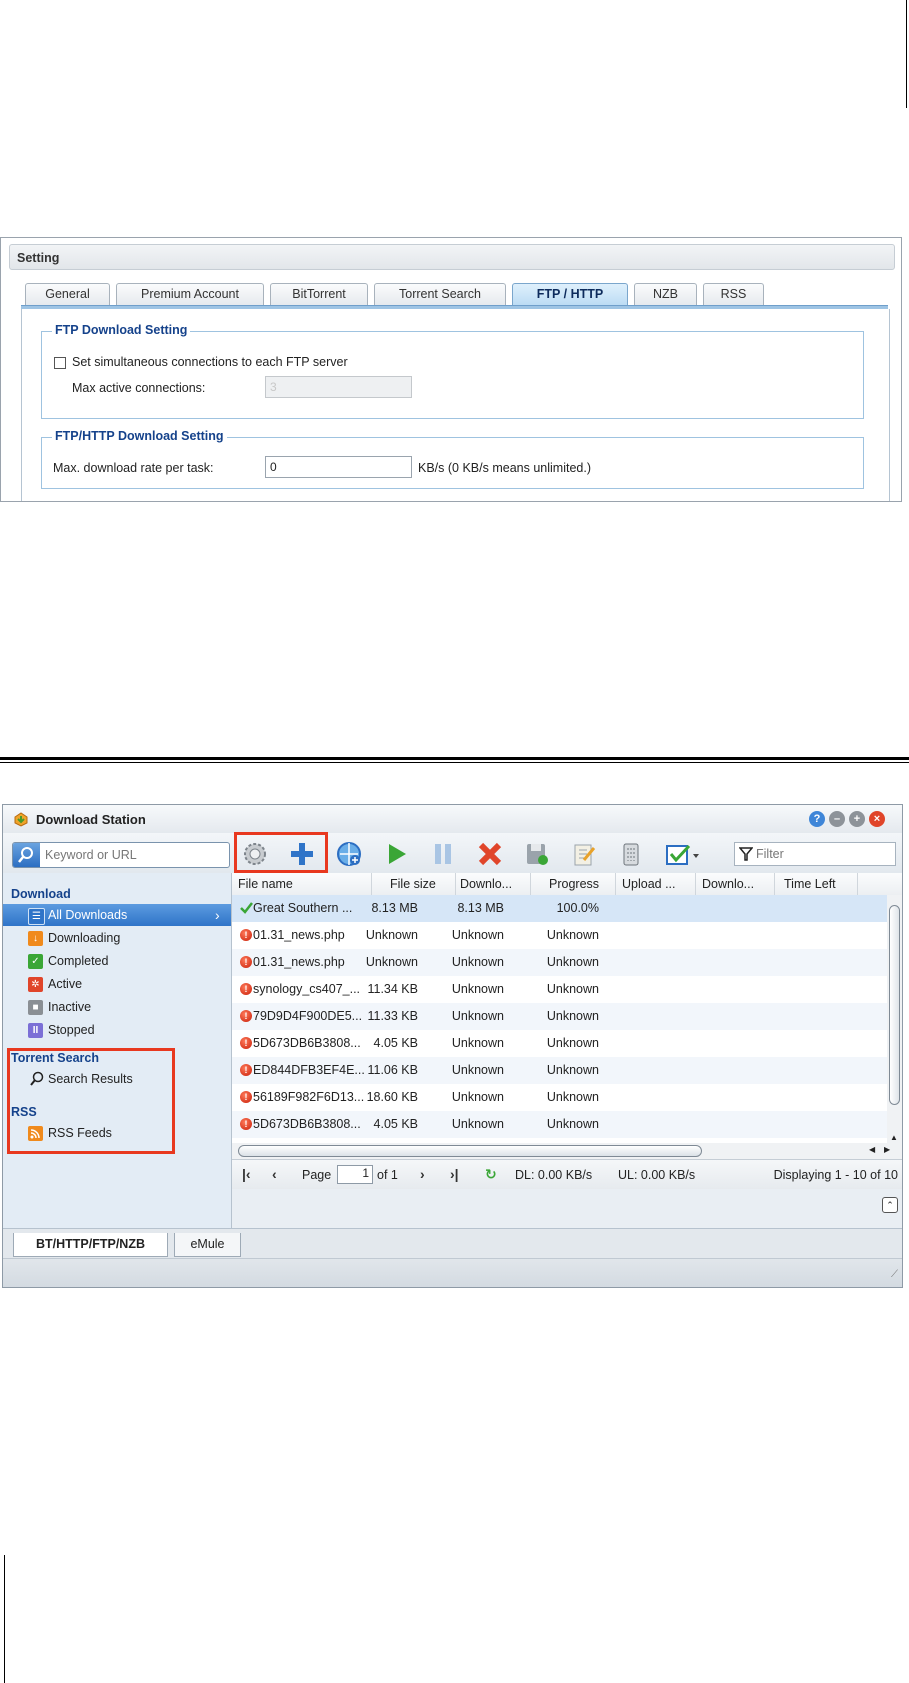 This screenshot has width=909, height=1683. What do you see at coordinates (422, 1174) in the screenshot?
I see `next-page-icon: ›` at bounding box center [422, 1174].